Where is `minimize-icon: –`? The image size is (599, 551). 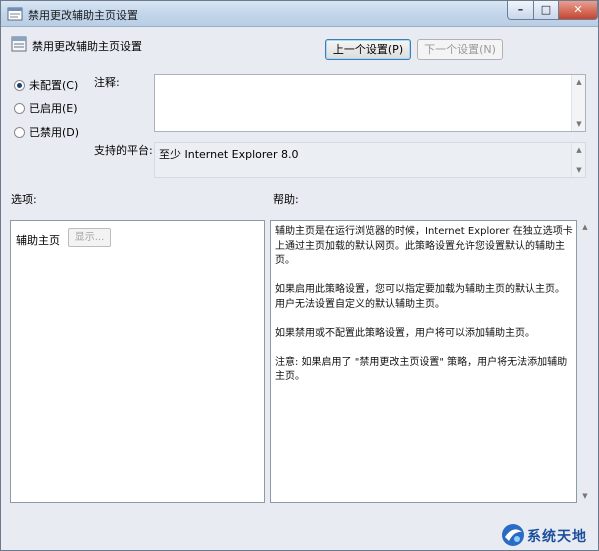
minimize-icon: – is located at coordinates (520, 9).